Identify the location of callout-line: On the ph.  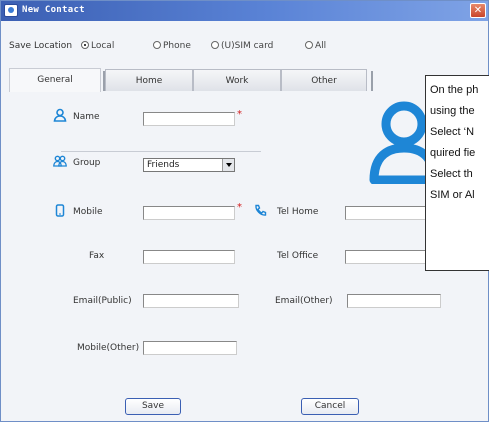
(454, 90).